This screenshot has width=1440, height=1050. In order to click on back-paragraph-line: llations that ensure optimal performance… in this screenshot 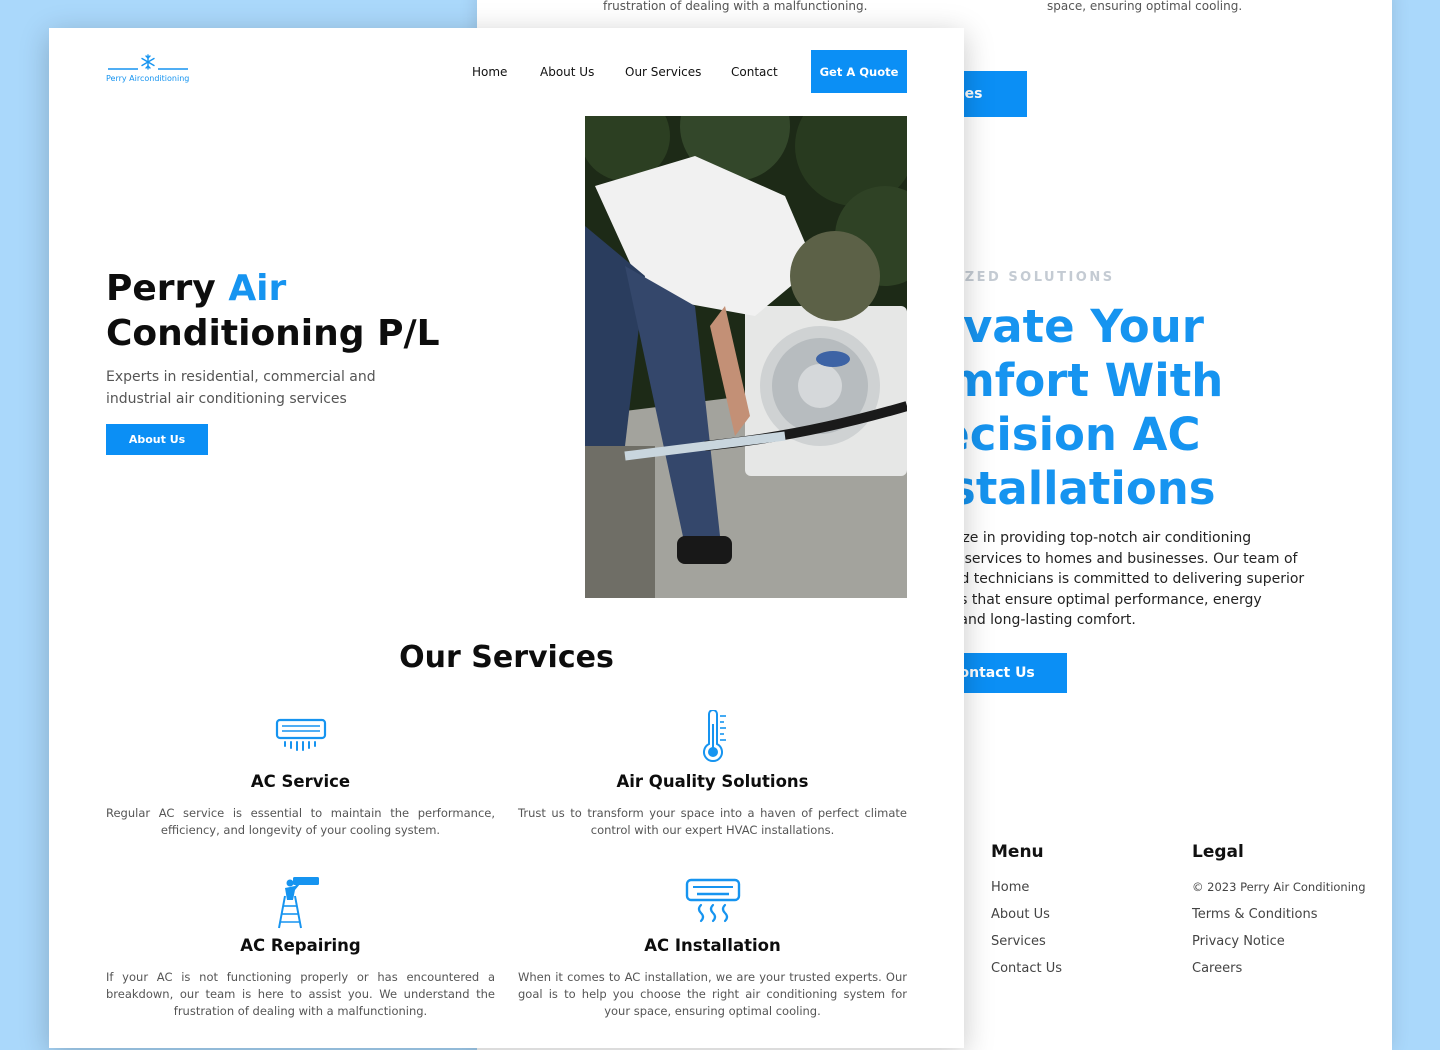, I will do `click(1089, 599)`.